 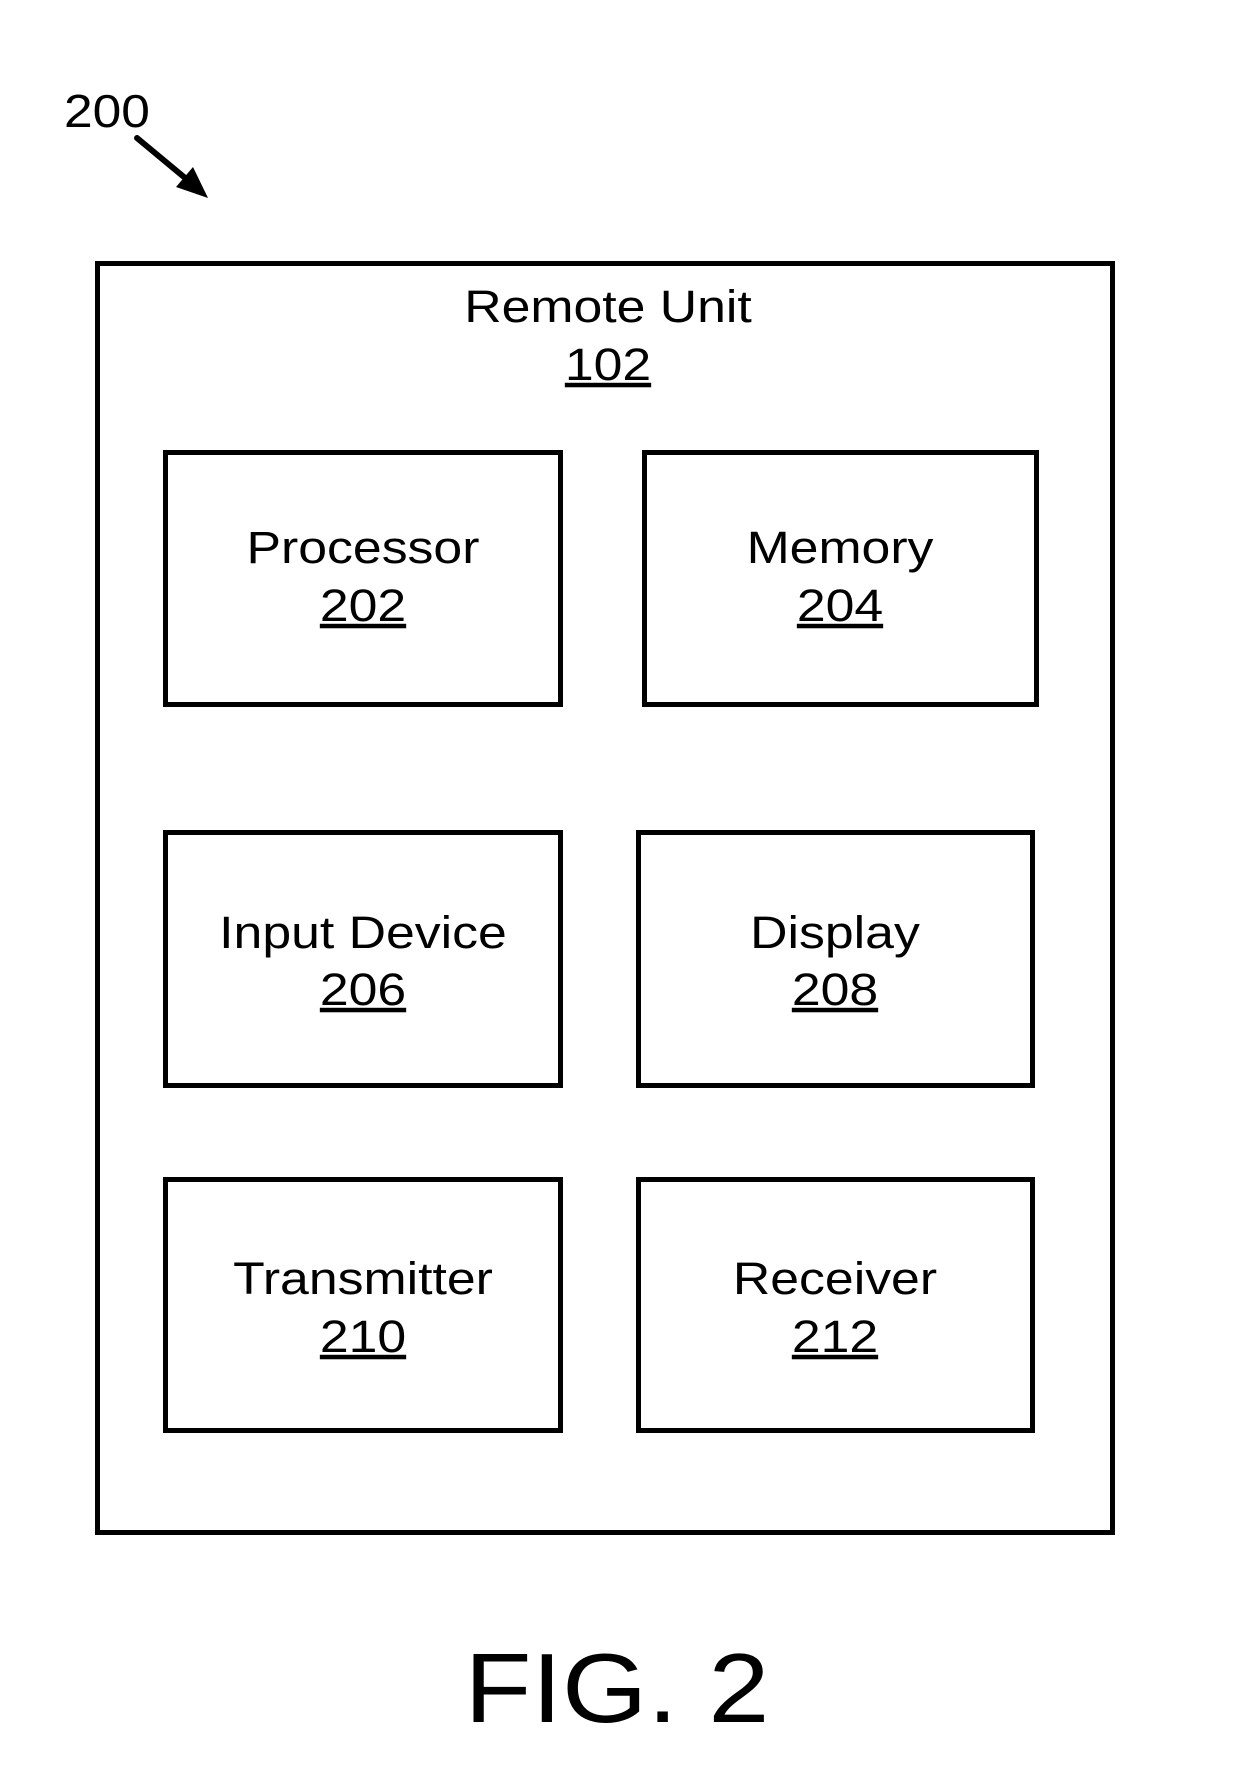 I want to click on component-memory: Memory 204, so click(x=840, y=578).